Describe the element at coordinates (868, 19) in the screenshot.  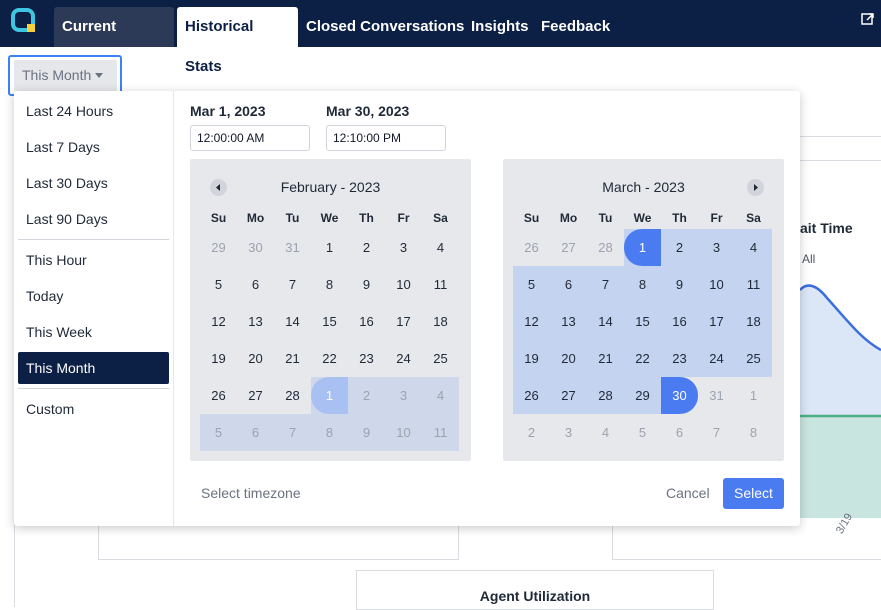
I see `external-link-icon` at that location.